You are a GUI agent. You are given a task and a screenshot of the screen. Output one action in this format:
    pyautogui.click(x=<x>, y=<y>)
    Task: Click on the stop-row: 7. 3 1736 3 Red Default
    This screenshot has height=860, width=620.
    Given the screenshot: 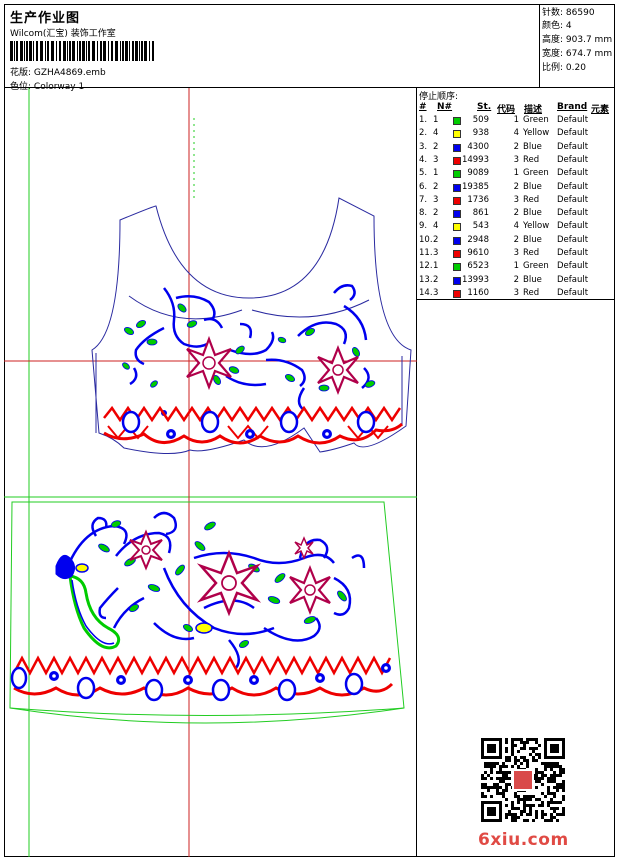 What is the action you would take?
    pyautogui.click(x=516, y=201)
    